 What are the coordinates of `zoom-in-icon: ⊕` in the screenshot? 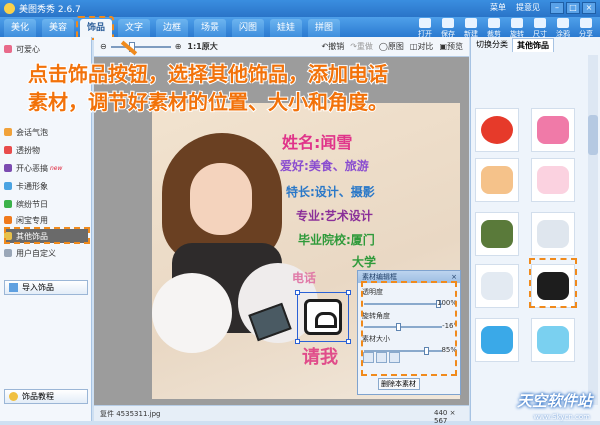 It's located at (178, 46).